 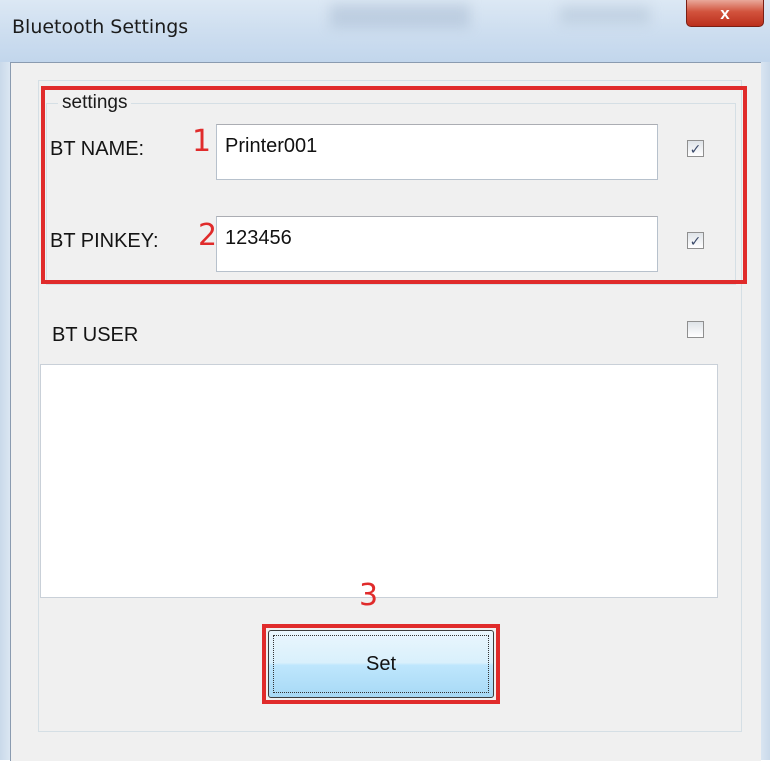 What do you see at coordinates (695, 329) in the screenshot?
I see `bt-user-checkbox` at bounding box center [695, 329].